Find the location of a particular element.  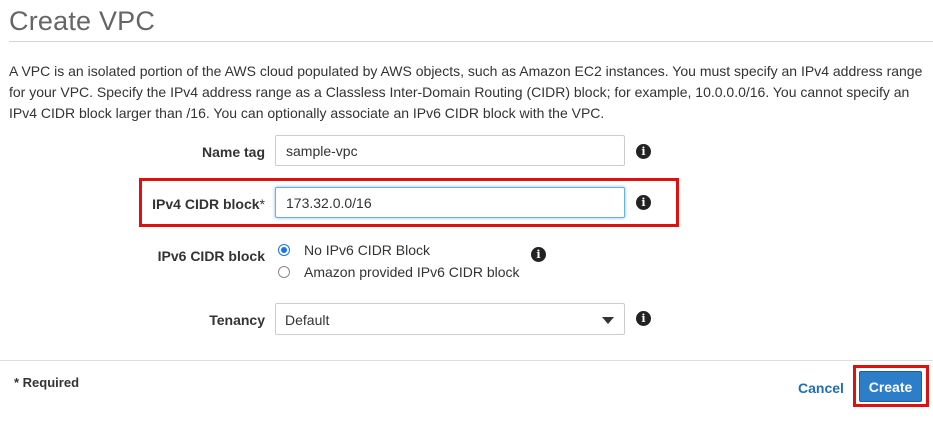

create-button: Create is located at coordinates (890, 386).